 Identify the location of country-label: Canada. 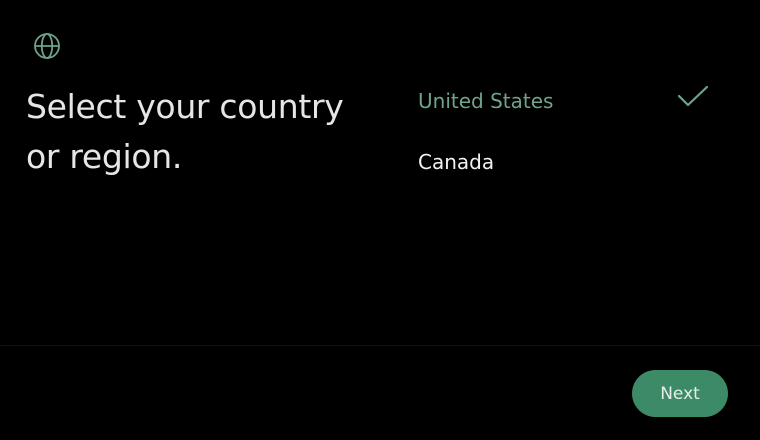
(456, 161).